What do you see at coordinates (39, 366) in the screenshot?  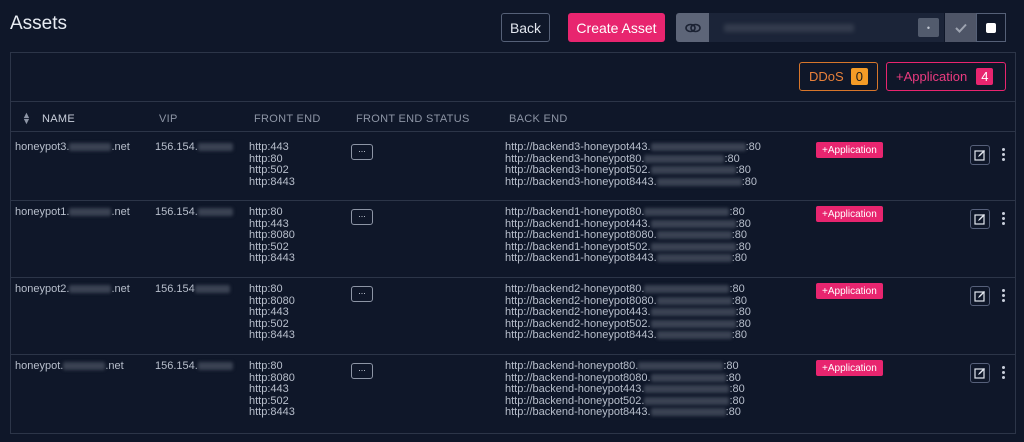 I see `asset-name-prefix: honeypot.` at bounding box center [39, 366].